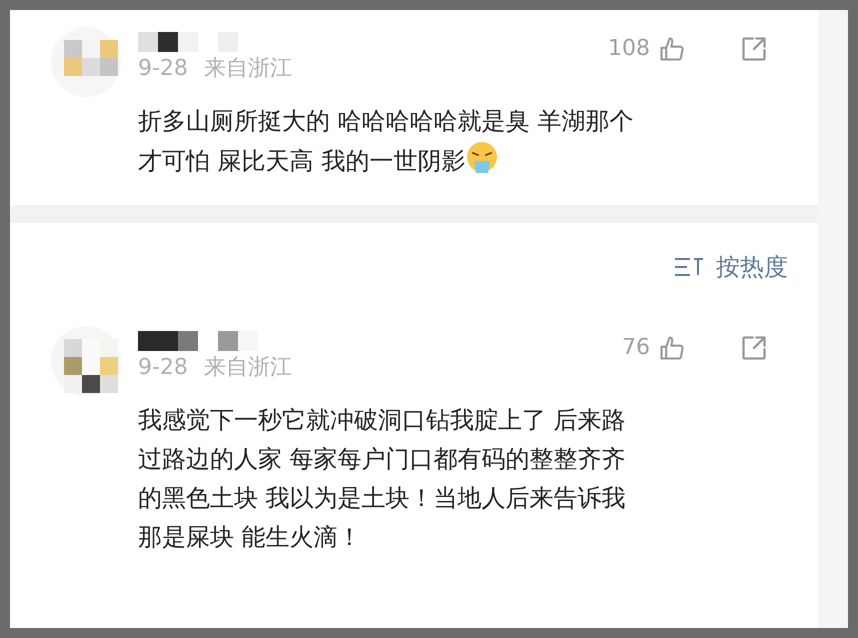  What do you see at coordinates (86, 361) in the screenshot?
I see `avatar` at bounding box center [86, 361].